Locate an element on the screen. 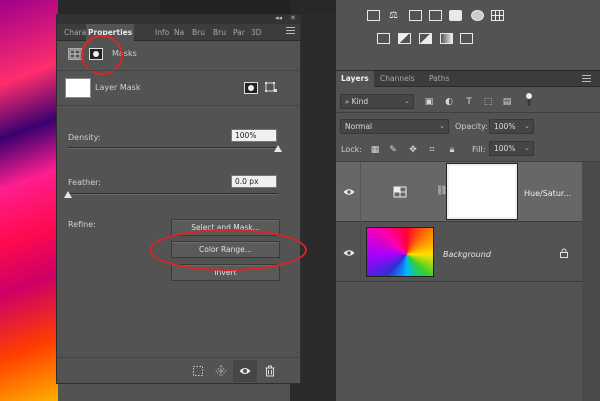 The width and height of the screenshot is (600, 401). layer-row-background: Background is located at coordinates (459, 252).